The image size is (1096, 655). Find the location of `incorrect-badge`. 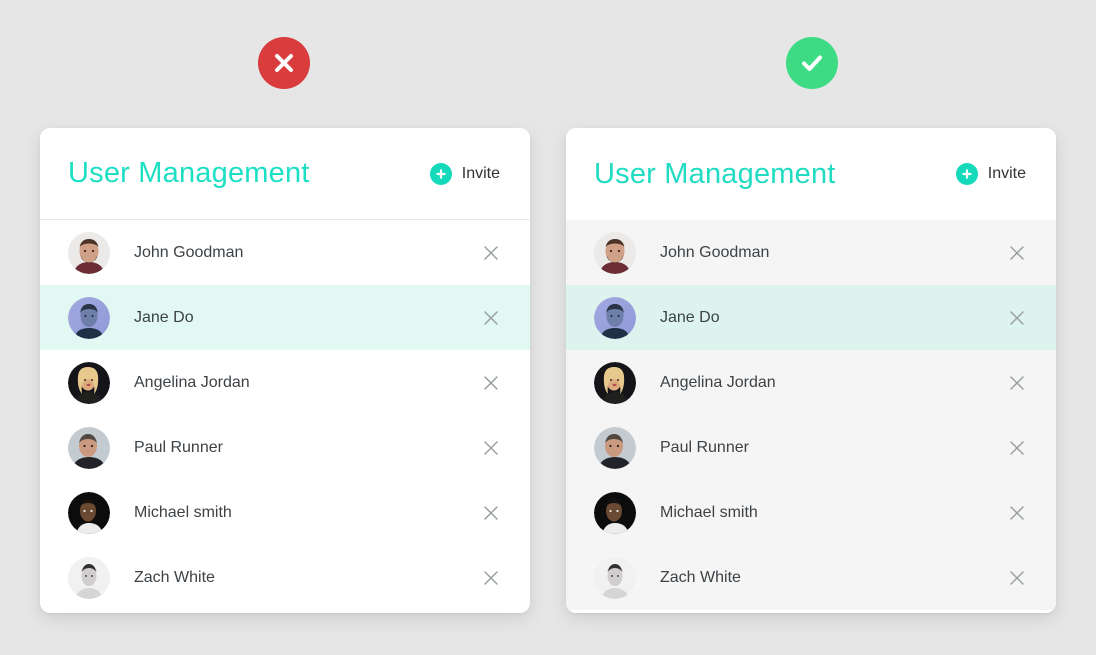

incorrect-badge is located at coordinates (284, 63).